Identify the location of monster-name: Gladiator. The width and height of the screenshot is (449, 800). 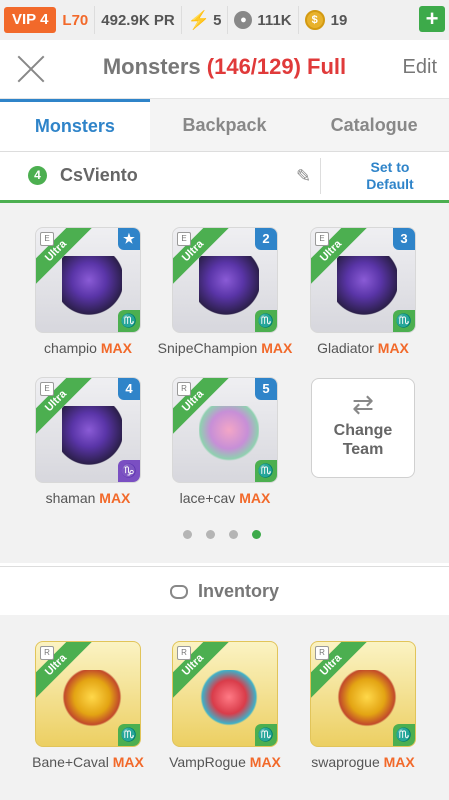
(345, 348).